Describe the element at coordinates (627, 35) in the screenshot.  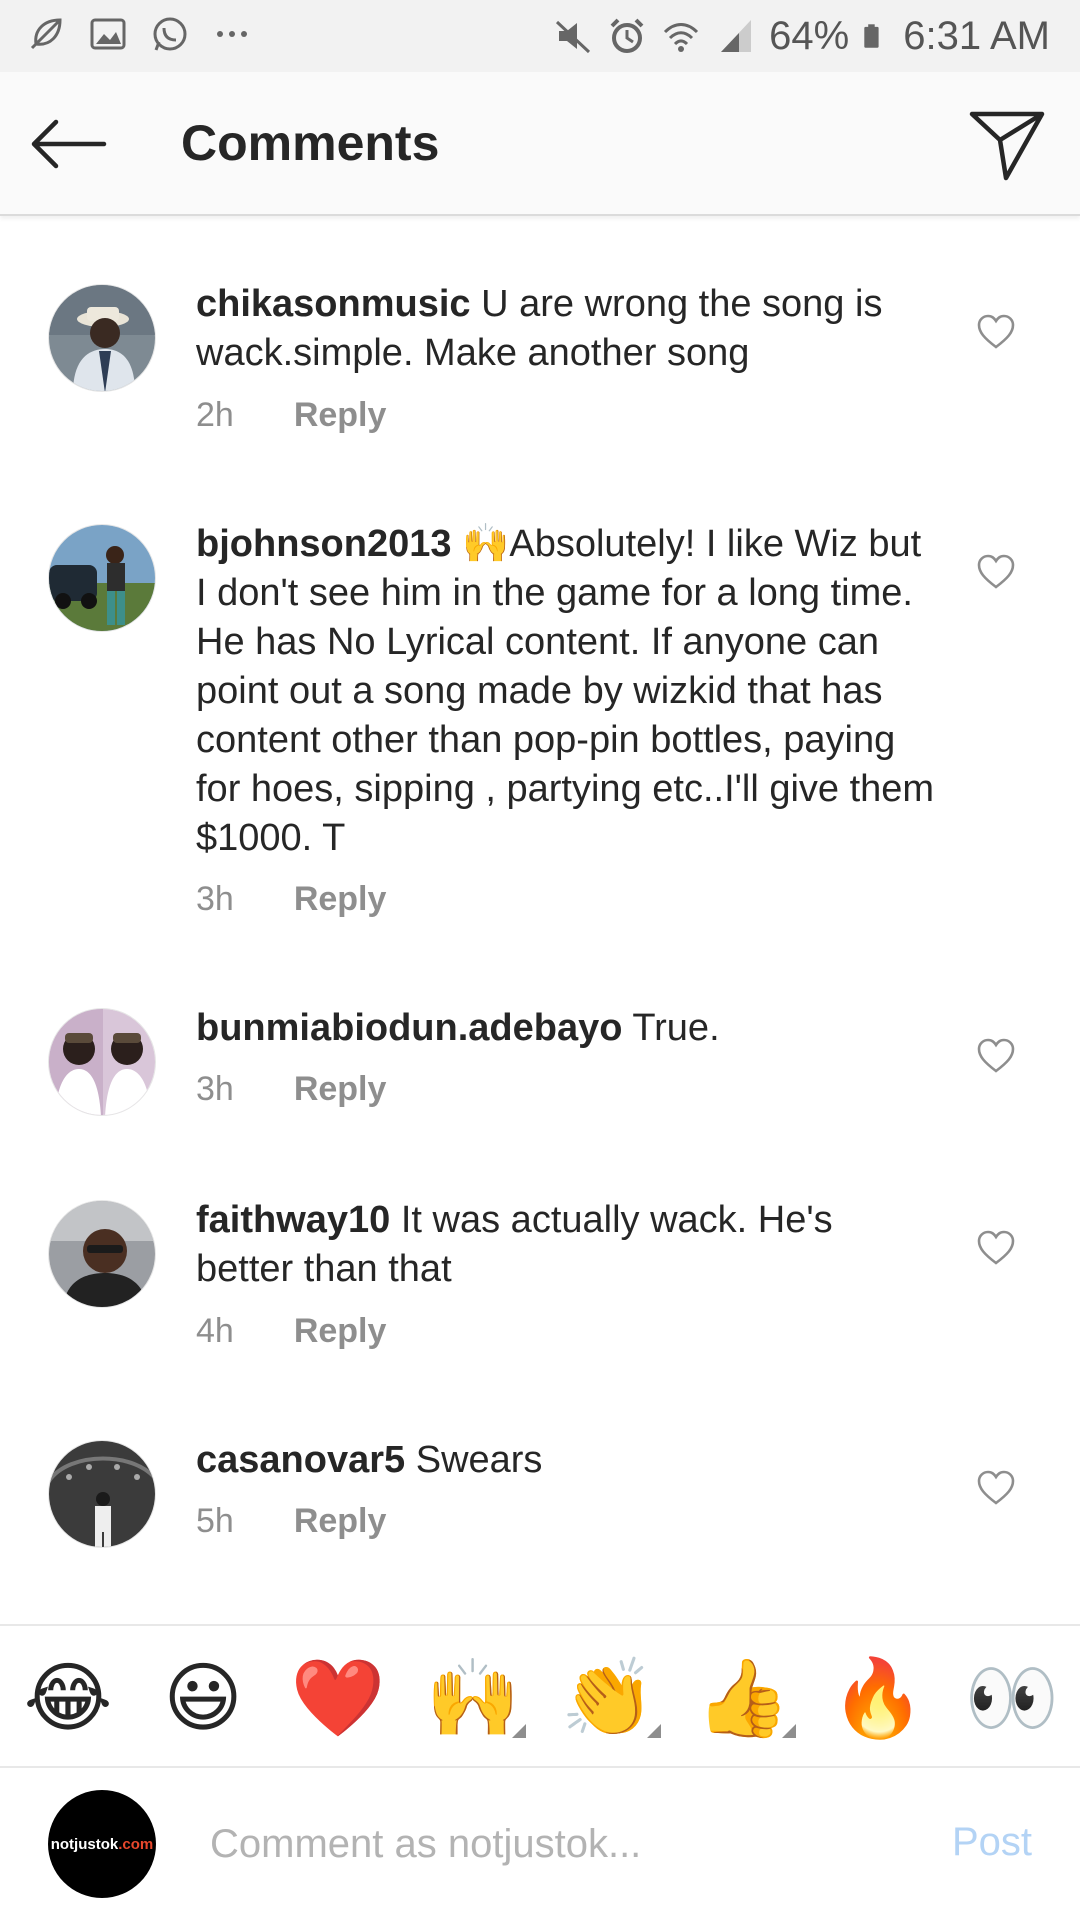
I see `alarm-icon` at that location.